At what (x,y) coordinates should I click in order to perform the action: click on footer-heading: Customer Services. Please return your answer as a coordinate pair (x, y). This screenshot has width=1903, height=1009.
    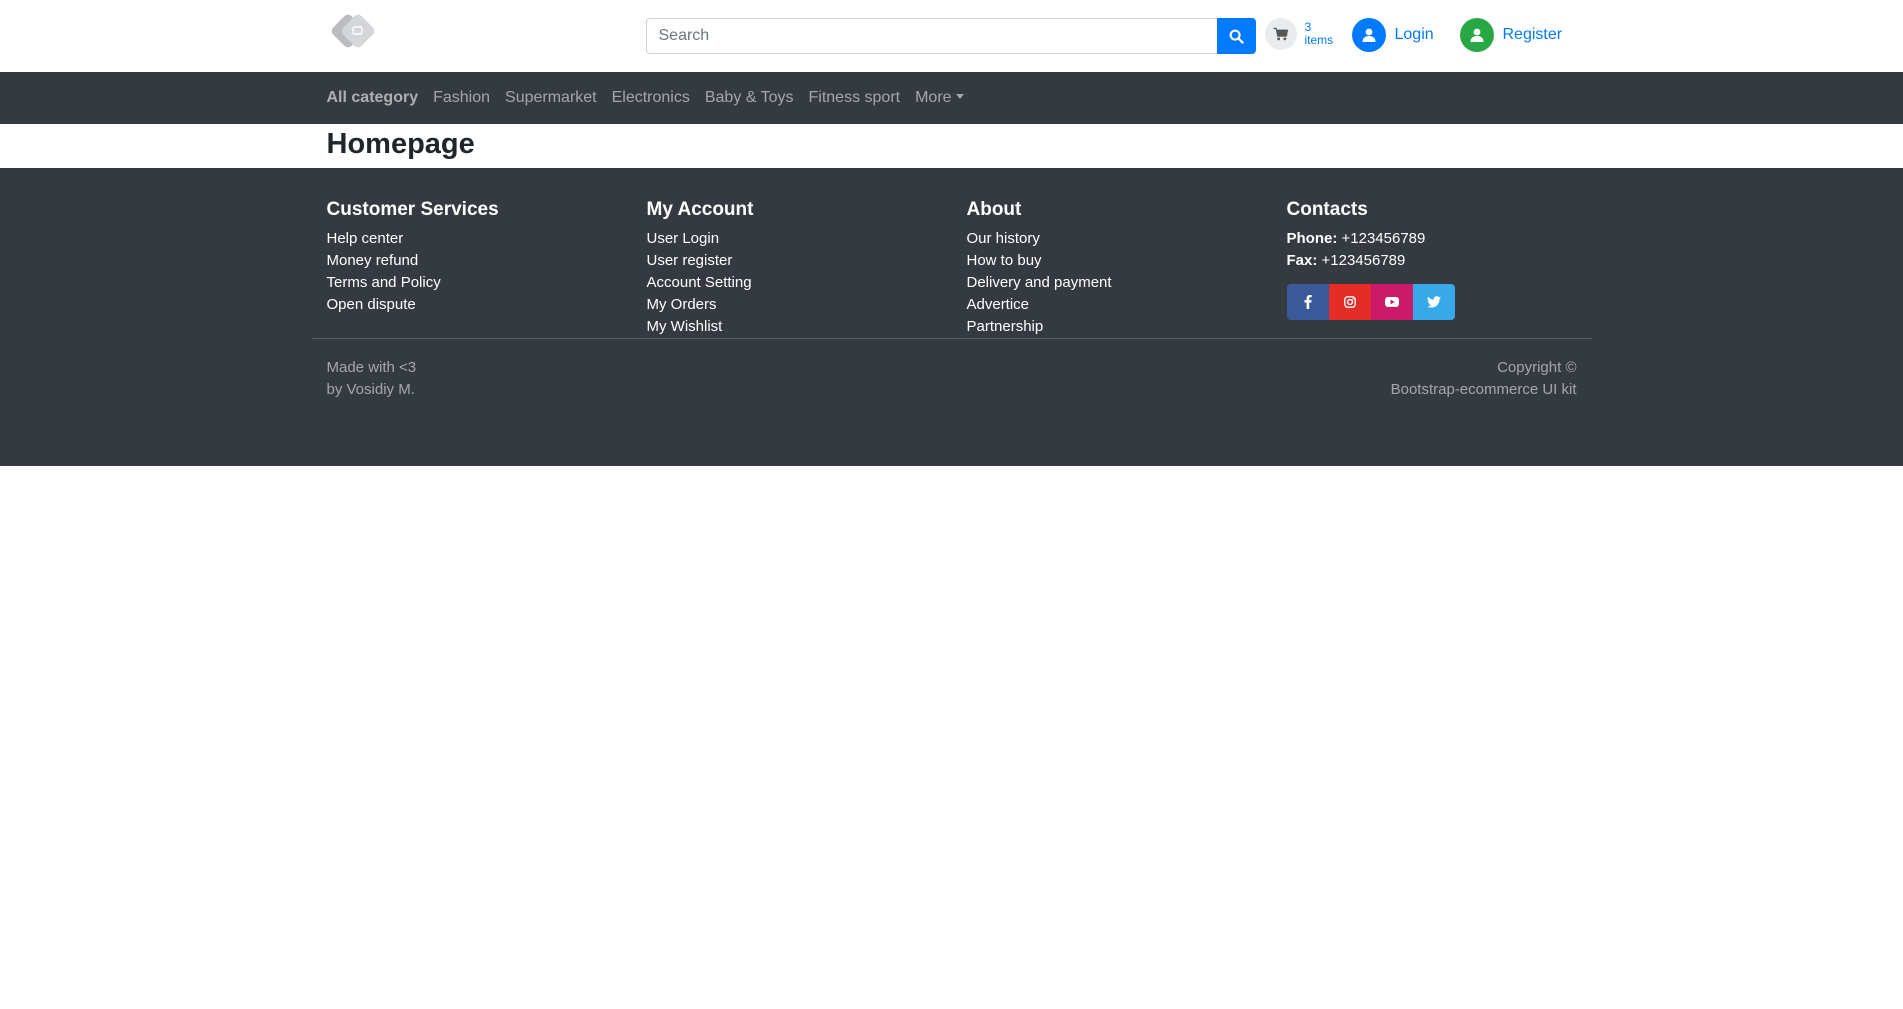
    Looking at the image, I should click on (412, 209).